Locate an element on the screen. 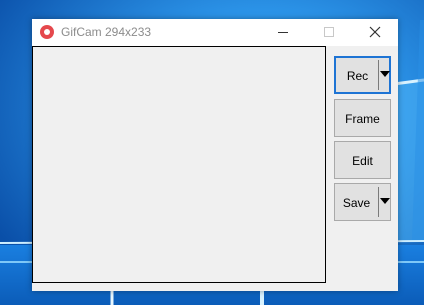 The height and width of the screenshot is (305, 424). minimize-icon is located at coordinates (283, 32).